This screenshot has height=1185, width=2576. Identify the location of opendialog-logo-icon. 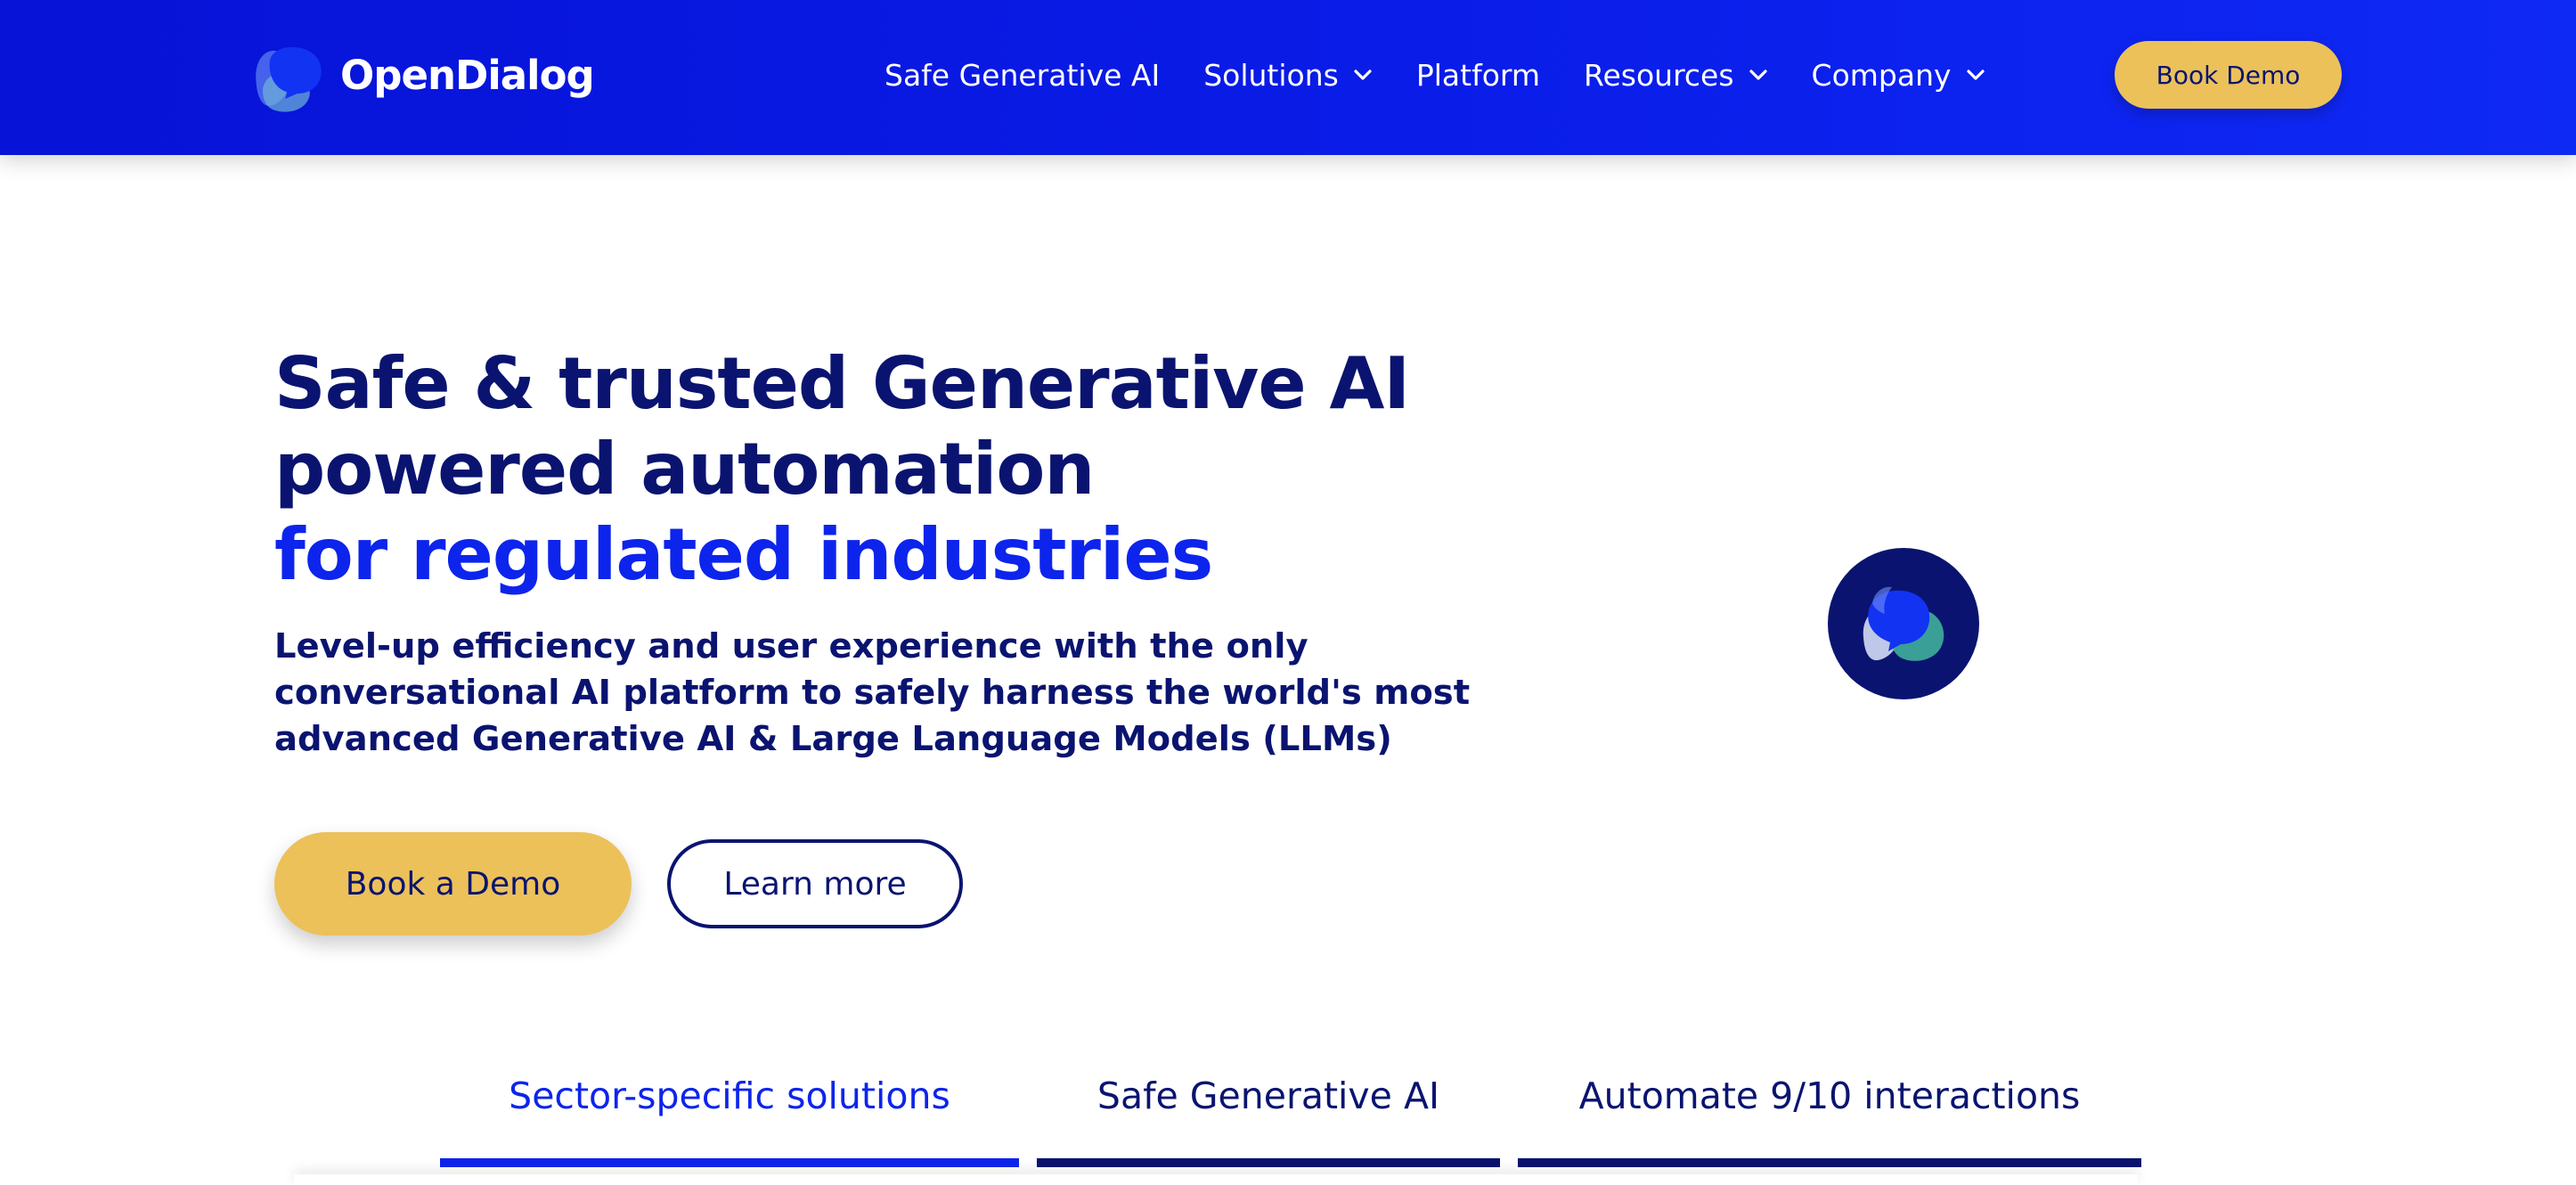
(289, 79).